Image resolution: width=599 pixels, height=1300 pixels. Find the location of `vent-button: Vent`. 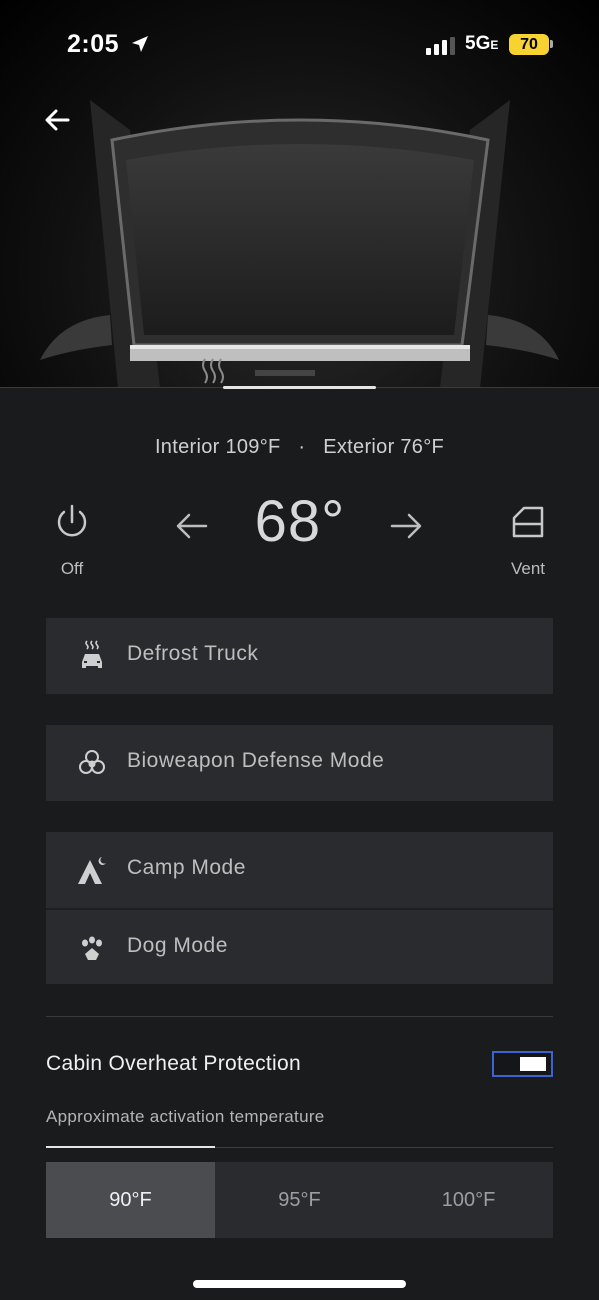

vent-button: Vent is located at coordinates (528, 545).